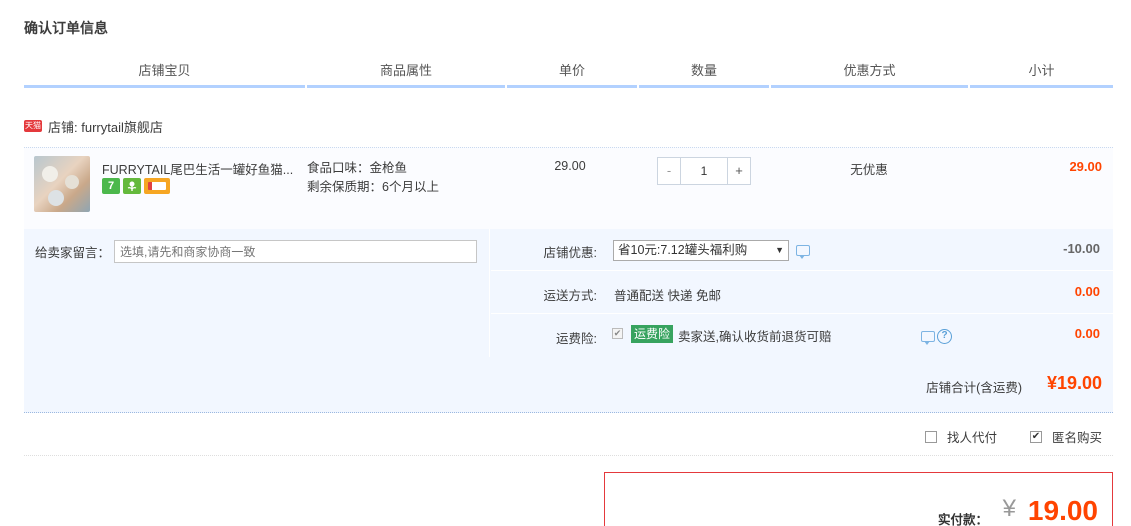 This screenshot has height=526, width=1131. Describe the element at coordinates (701, 250) in the screenshot. I see `coupon-select: 省10元:7.12罐头福利购` at that location.